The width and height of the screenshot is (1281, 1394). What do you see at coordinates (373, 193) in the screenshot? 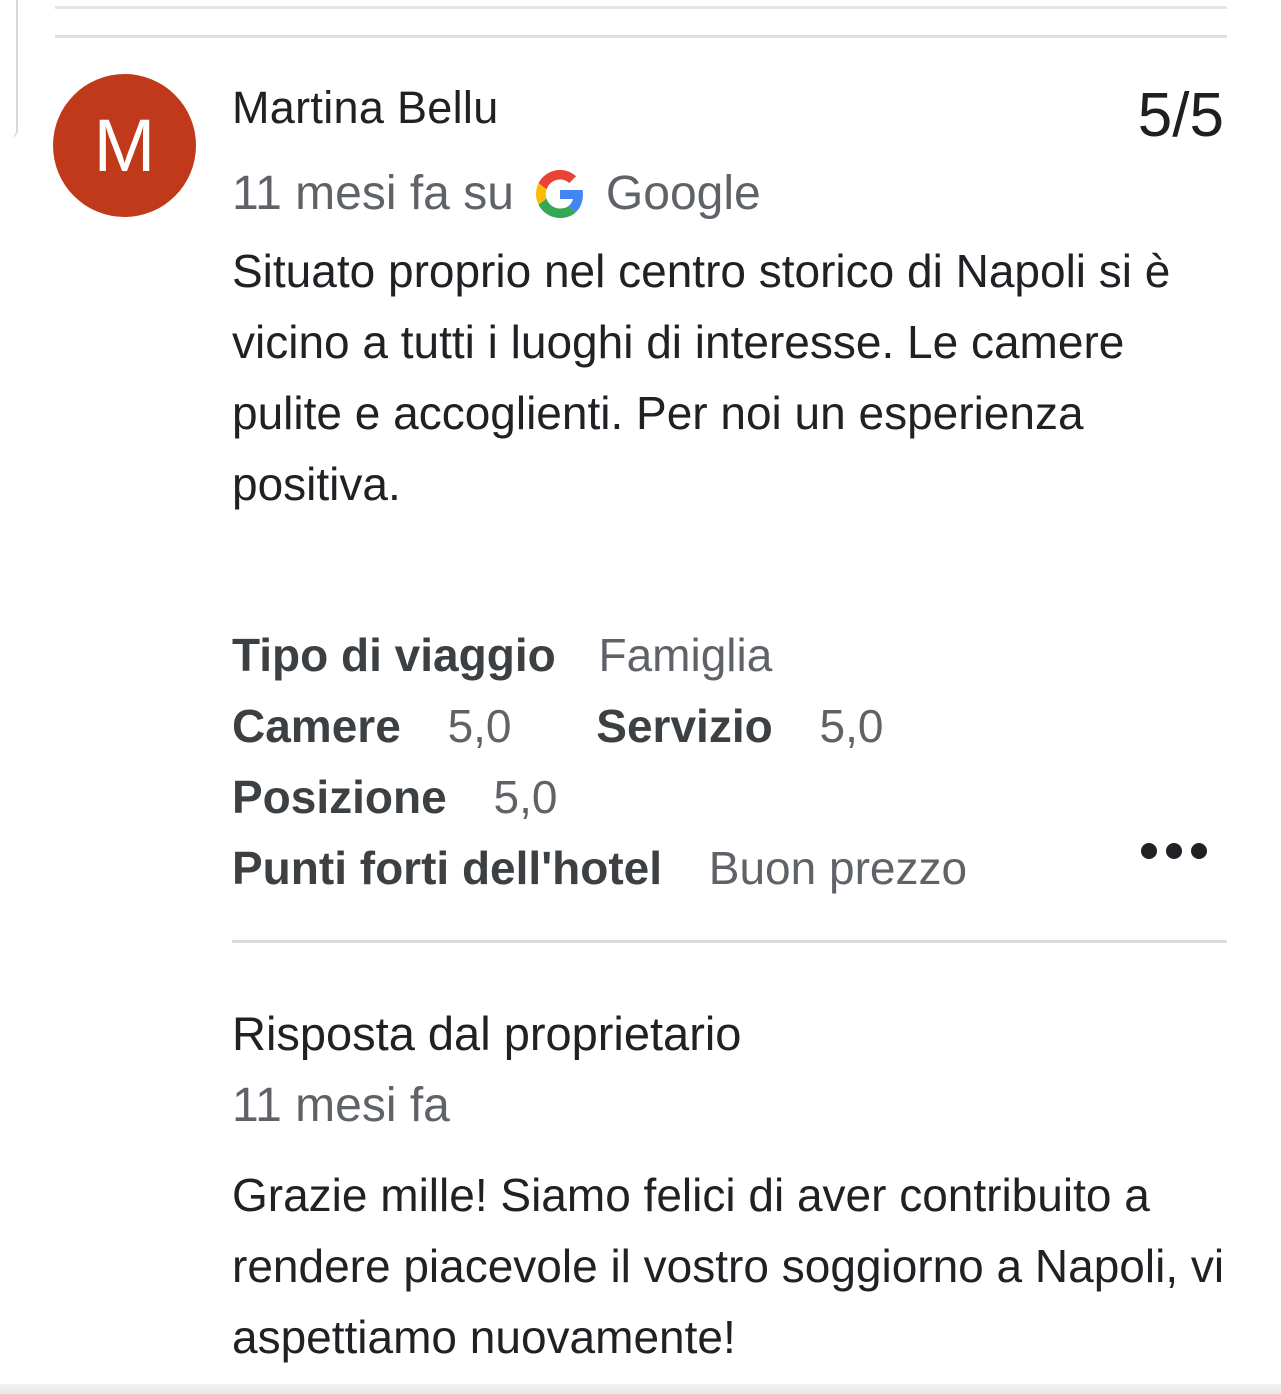
I see `review-time: 11 mesi fa su` at bounding box center [373, 193].